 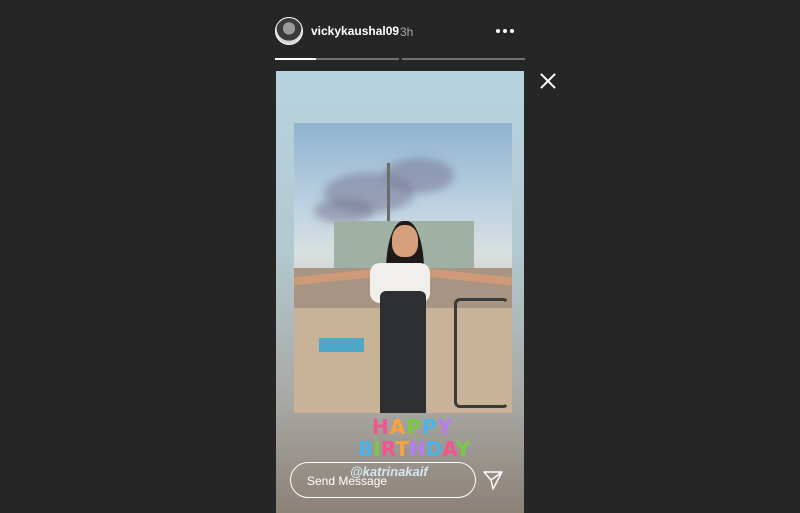 I want to click on birthday-sticker-line2: BIRTHDAY, so click(x=414, y=449).